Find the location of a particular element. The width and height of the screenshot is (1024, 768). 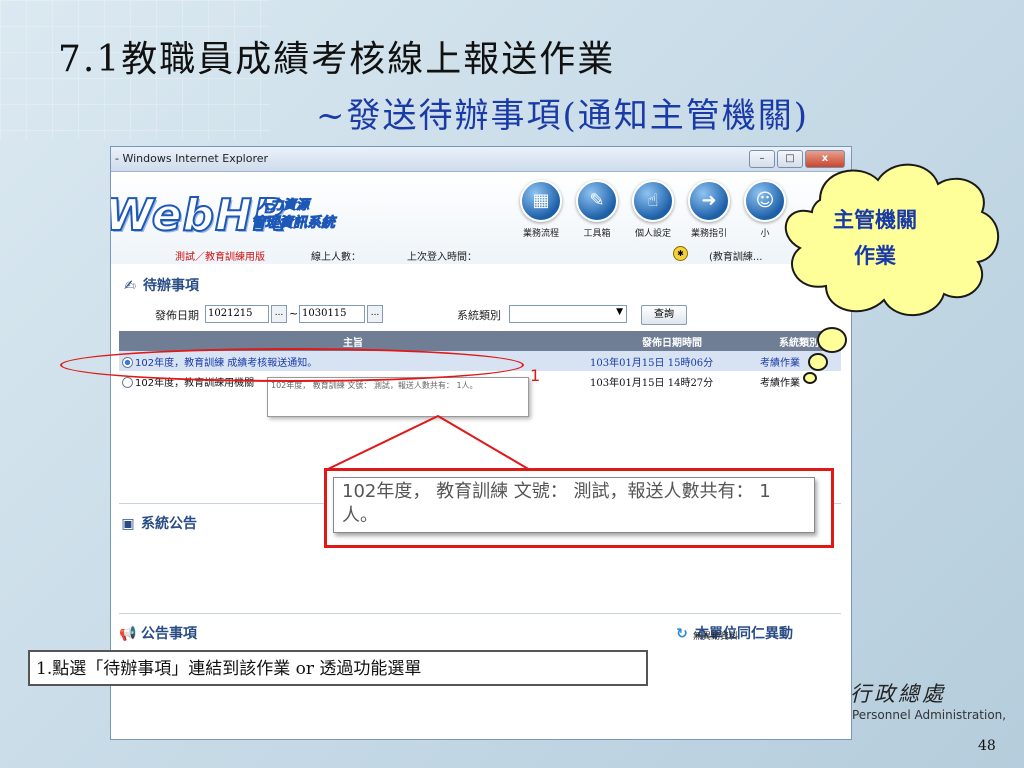

step-number-marker: 1 is located at coordinates (535, 375).